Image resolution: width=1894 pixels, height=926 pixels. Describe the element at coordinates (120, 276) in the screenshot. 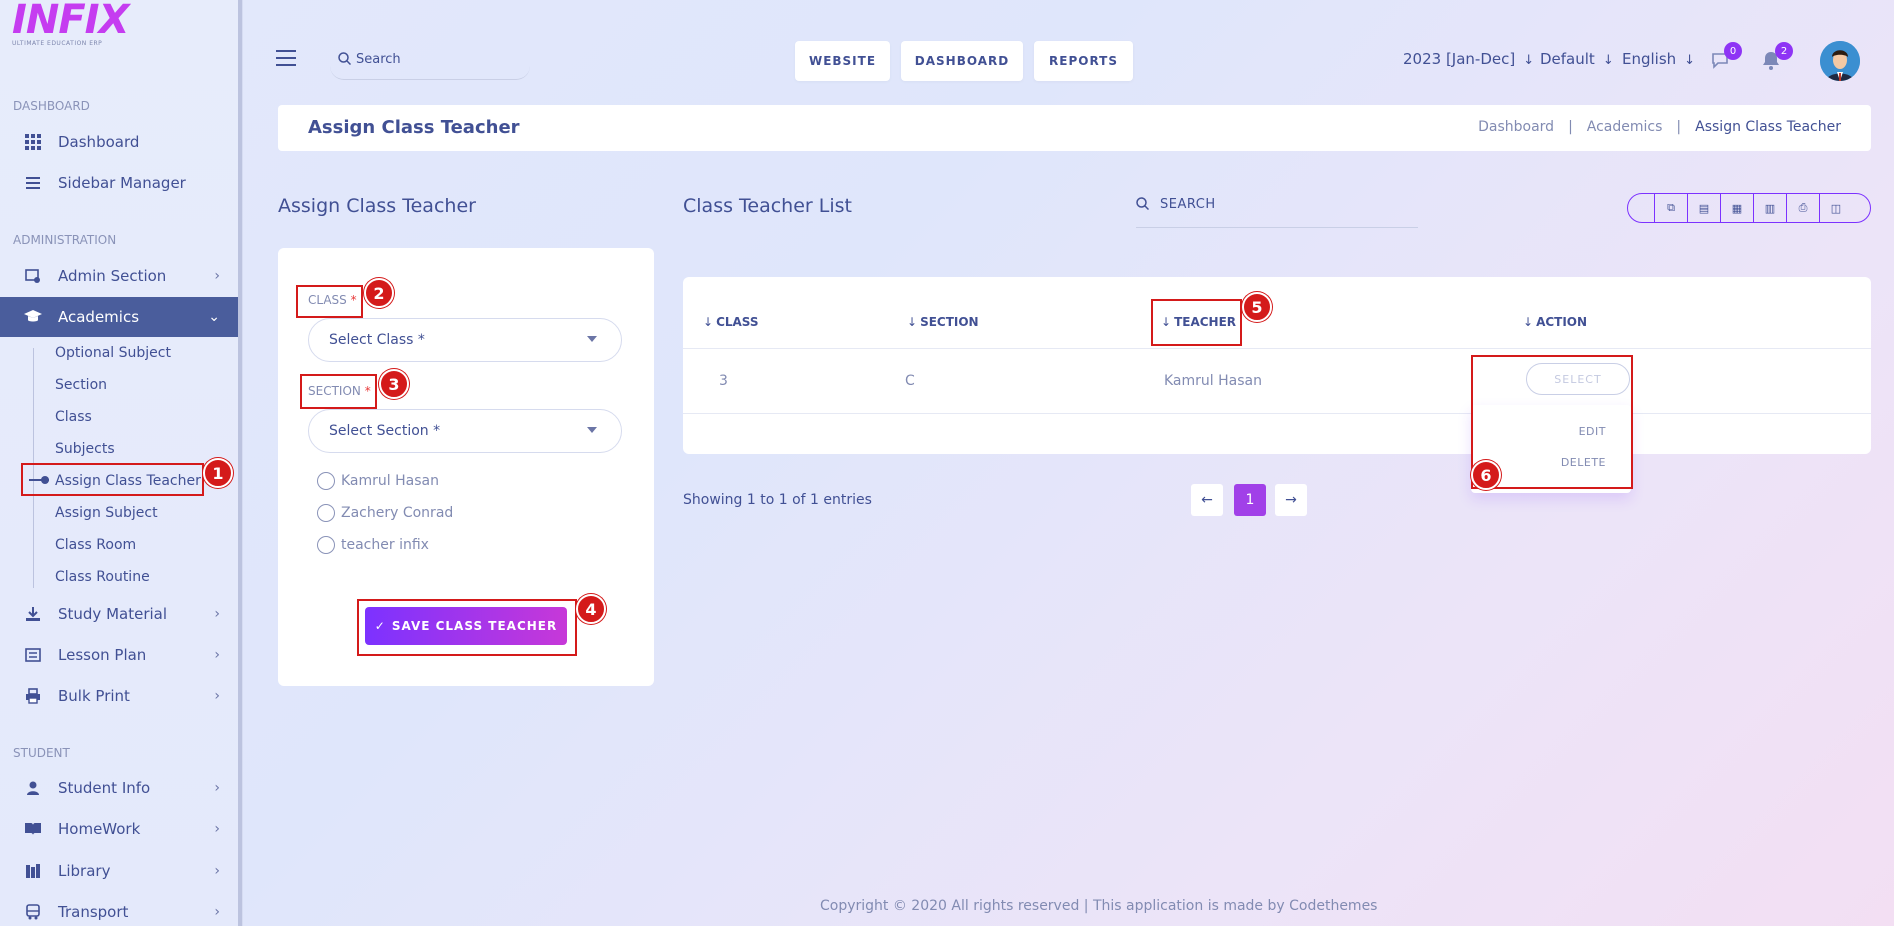

I see `sidebar-item-admin-section: Admin Section ›` at that location.